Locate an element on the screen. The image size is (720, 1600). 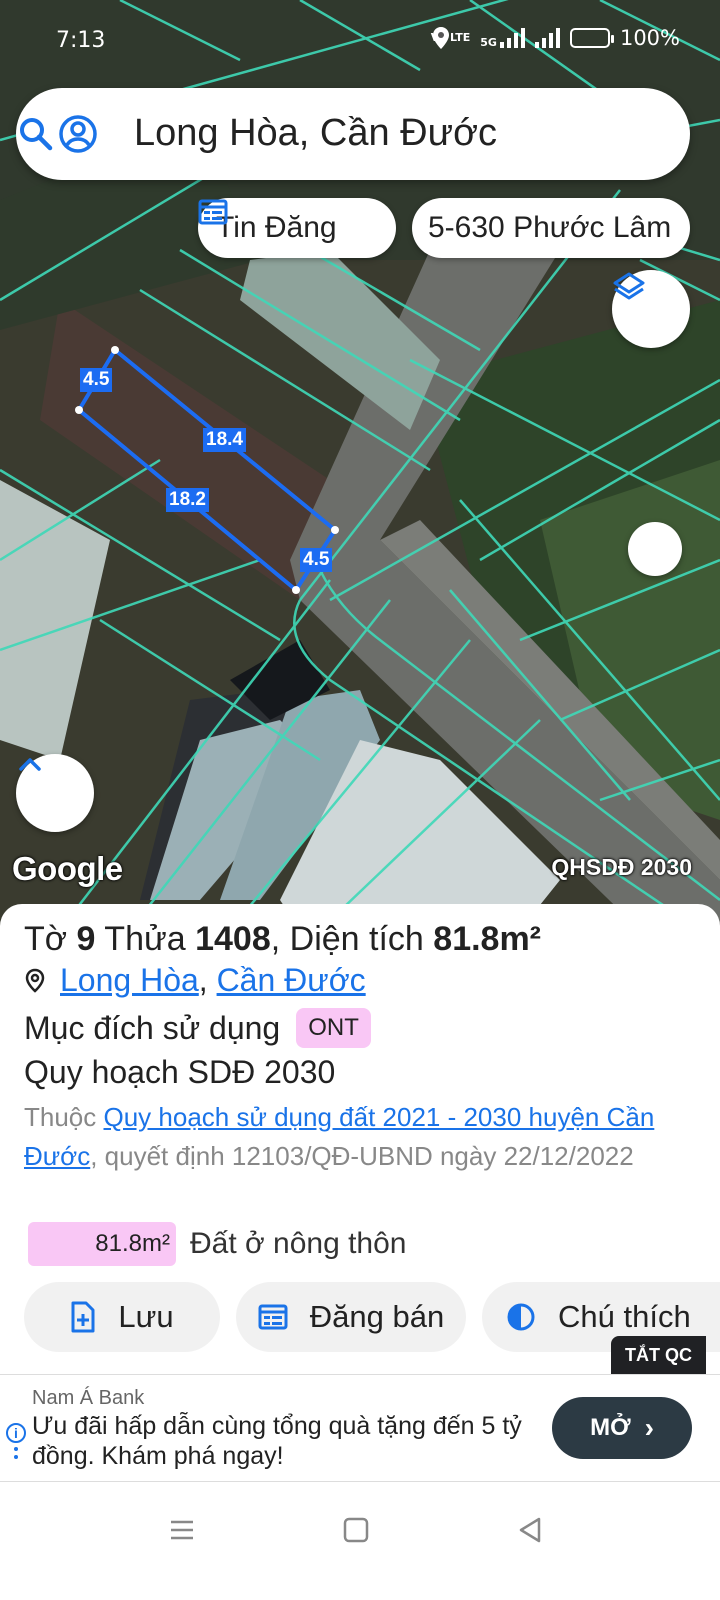
search-bar: Long Hòa, Cần Đước is located at coordinates (353, 134).